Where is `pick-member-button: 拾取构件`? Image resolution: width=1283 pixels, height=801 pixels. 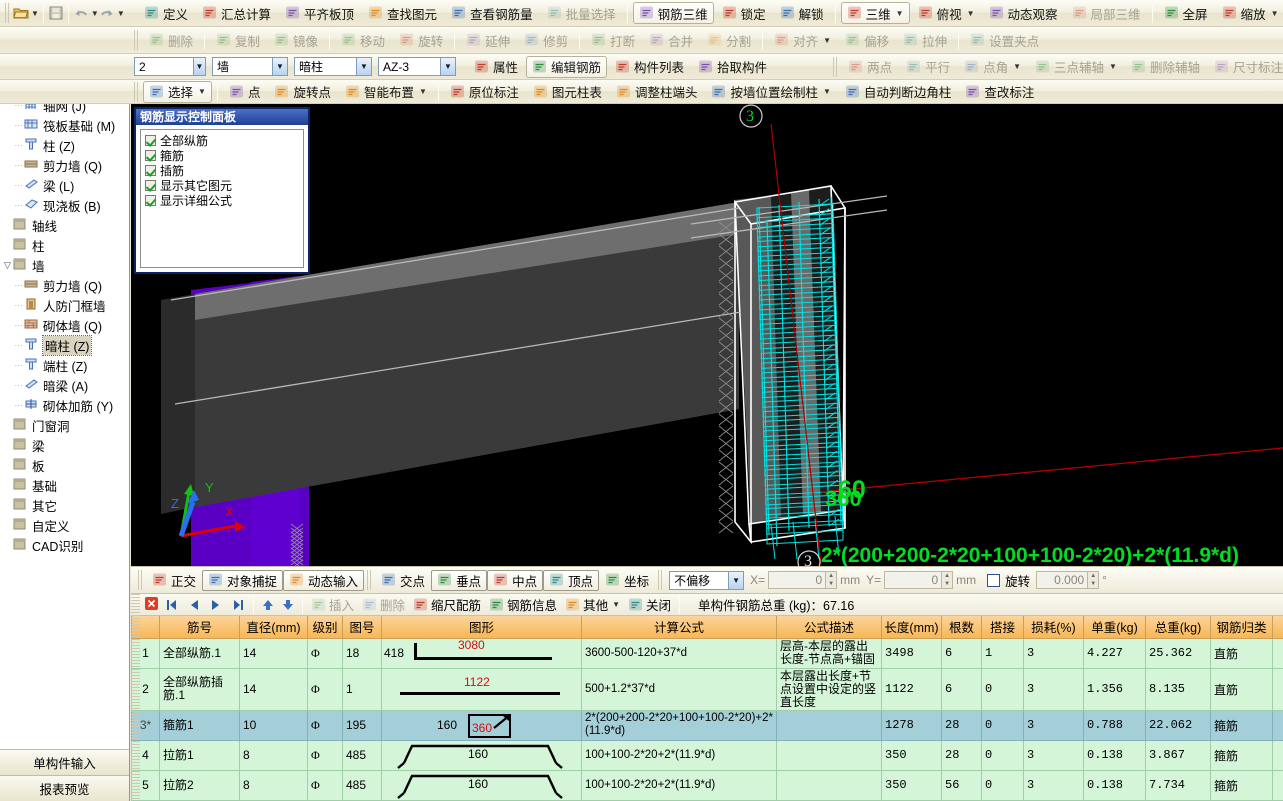
pick-member-button: 拾取构件 is located at coordinates (732, 67).